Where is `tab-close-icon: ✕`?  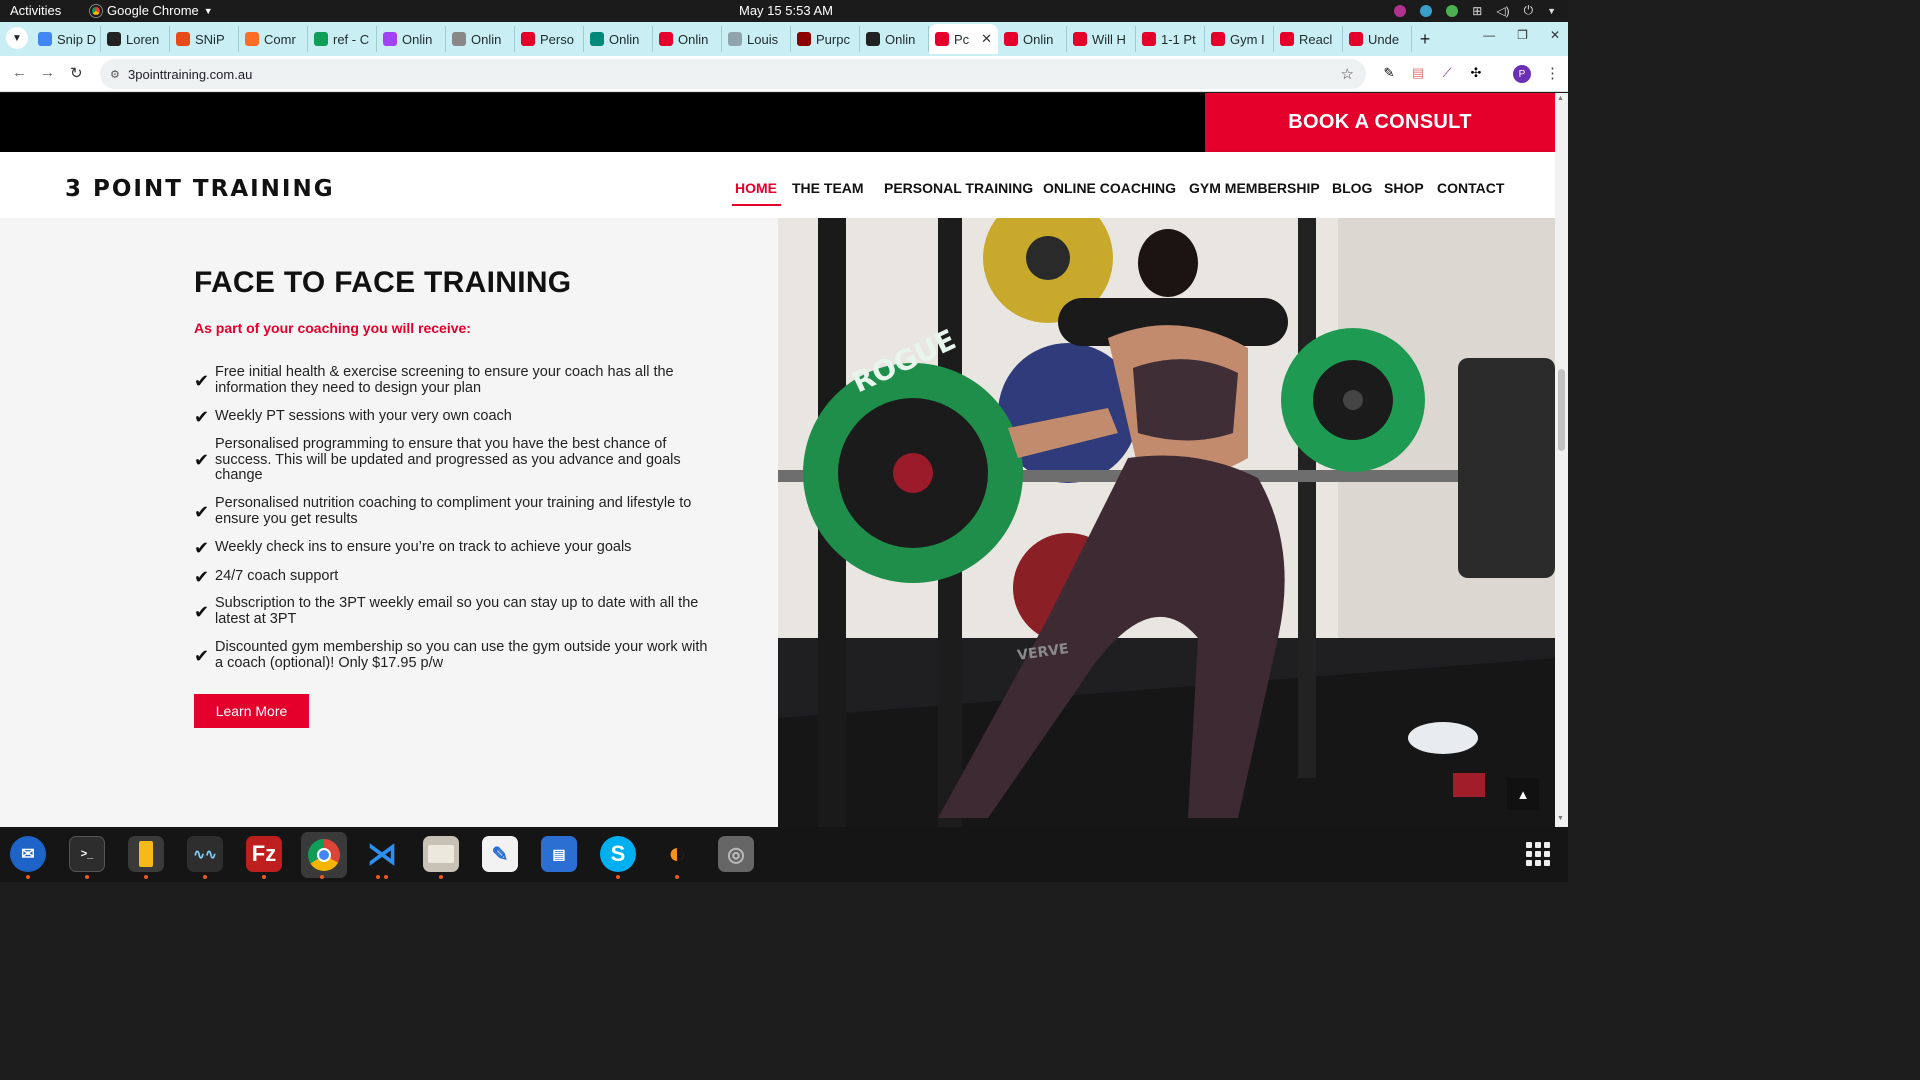
tab-close-icon: ✕ is located at coordinates (986, 39).